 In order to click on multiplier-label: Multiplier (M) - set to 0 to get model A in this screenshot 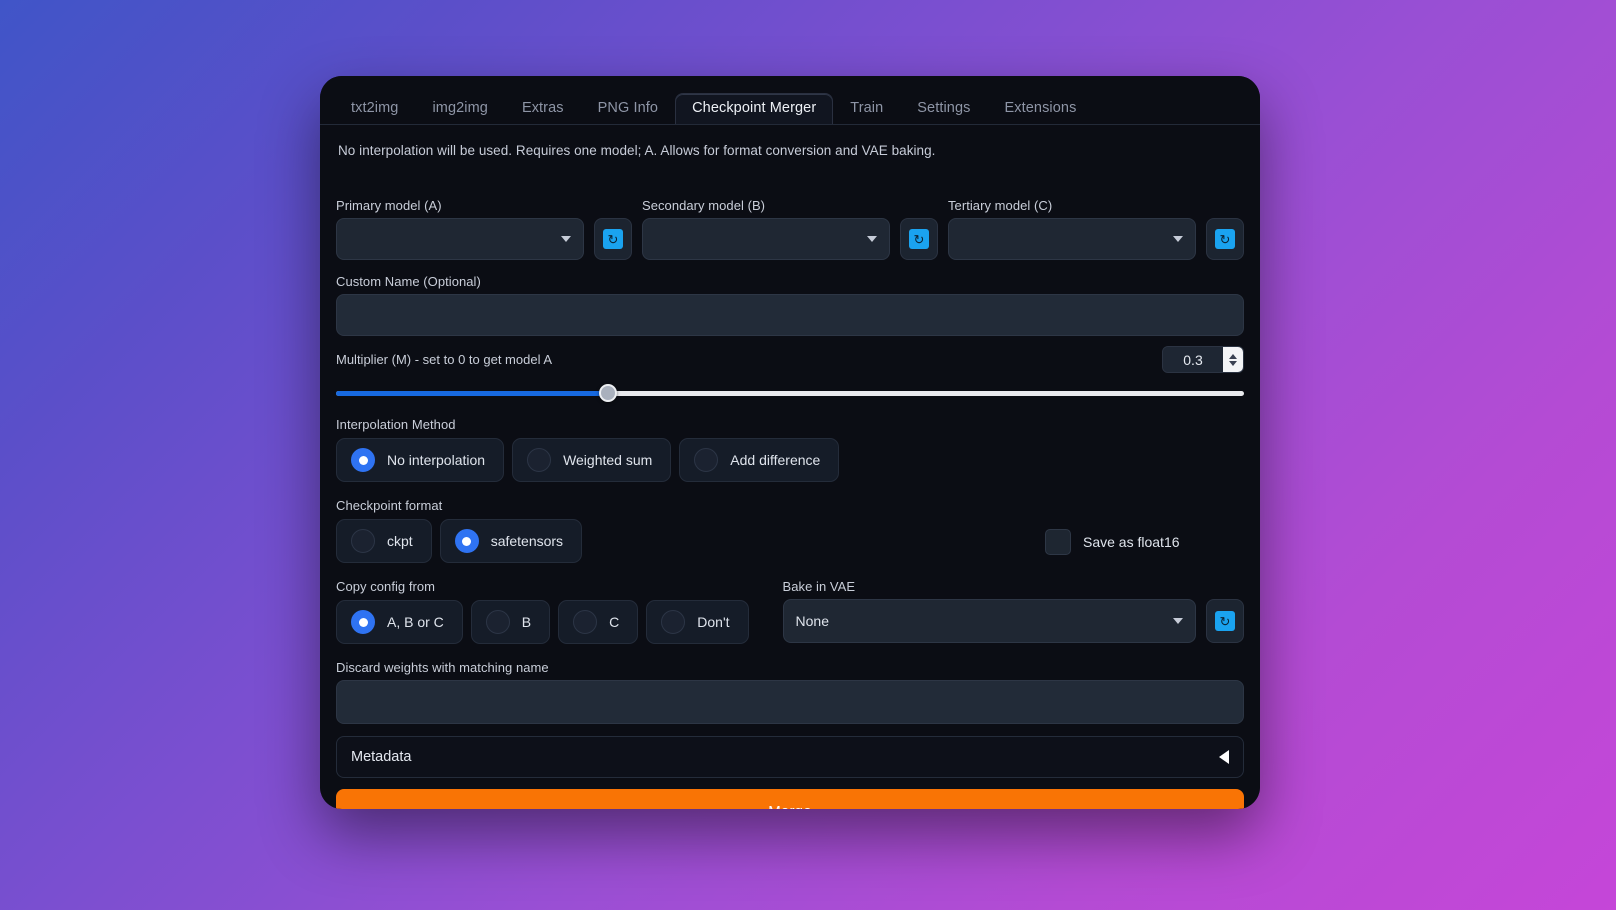, I will do `click(444, 359)`.